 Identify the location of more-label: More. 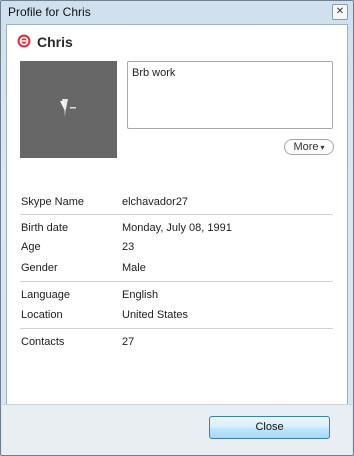
(306, 147).